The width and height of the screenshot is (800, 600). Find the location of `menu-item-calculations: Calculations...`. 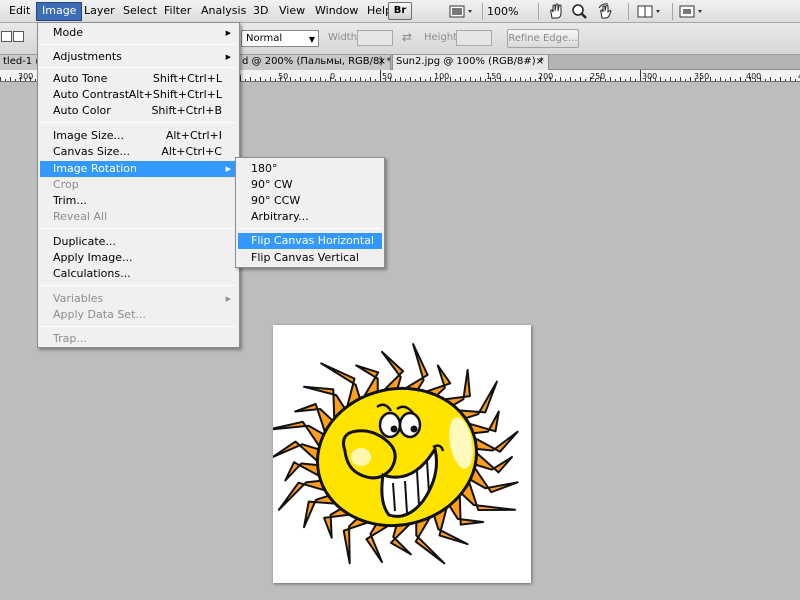

menu-item-calculations: Calculations... is located at coordinates (138, 274).